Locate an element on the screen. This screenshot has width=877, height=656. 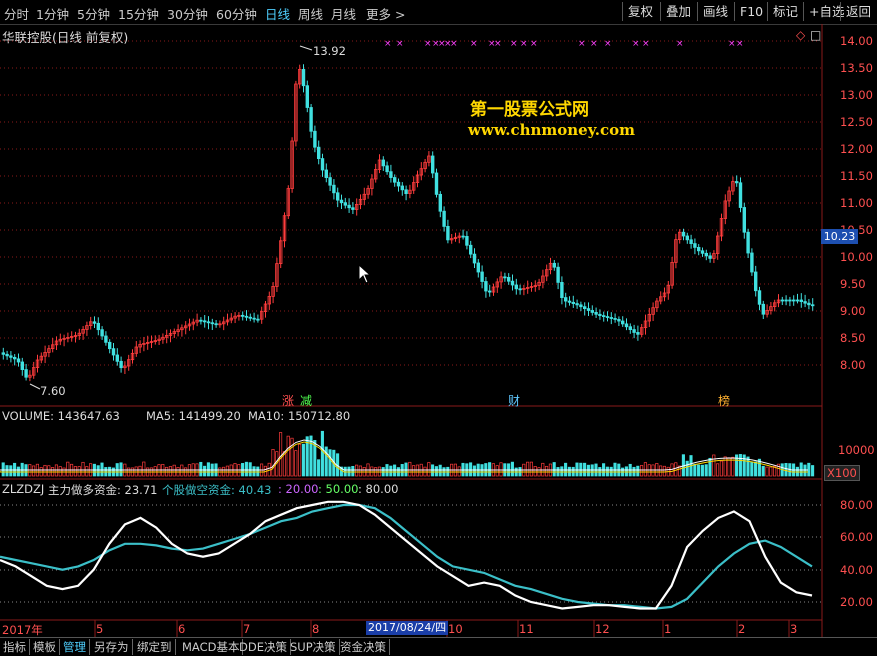
x-tick-label: 12 is located at coordinates (602, 629).